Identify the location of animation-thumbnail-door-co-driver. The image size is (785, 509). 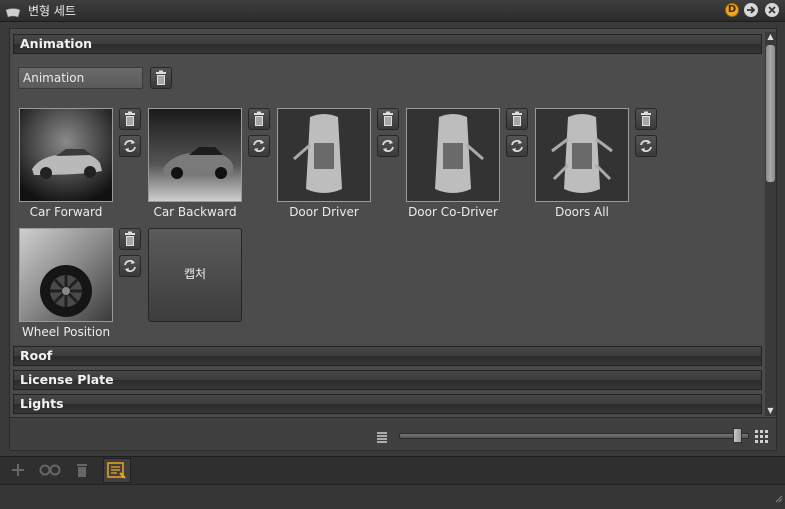
(453, 155).